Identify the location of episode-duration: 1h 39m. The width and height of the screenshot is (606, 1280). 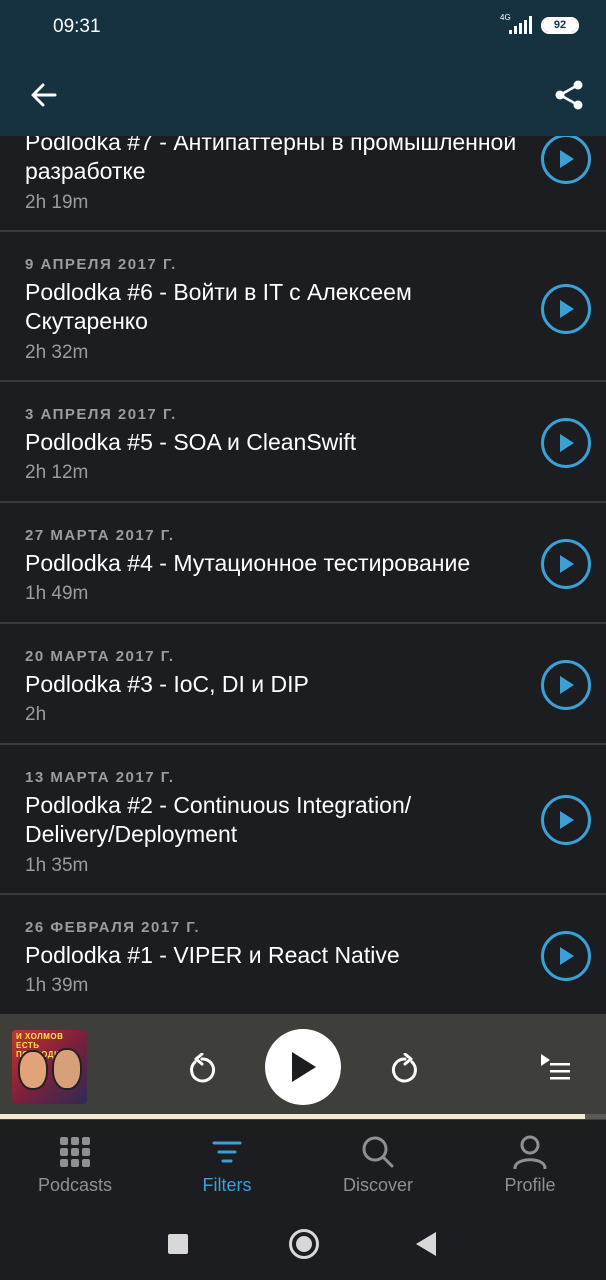
(57, 985).